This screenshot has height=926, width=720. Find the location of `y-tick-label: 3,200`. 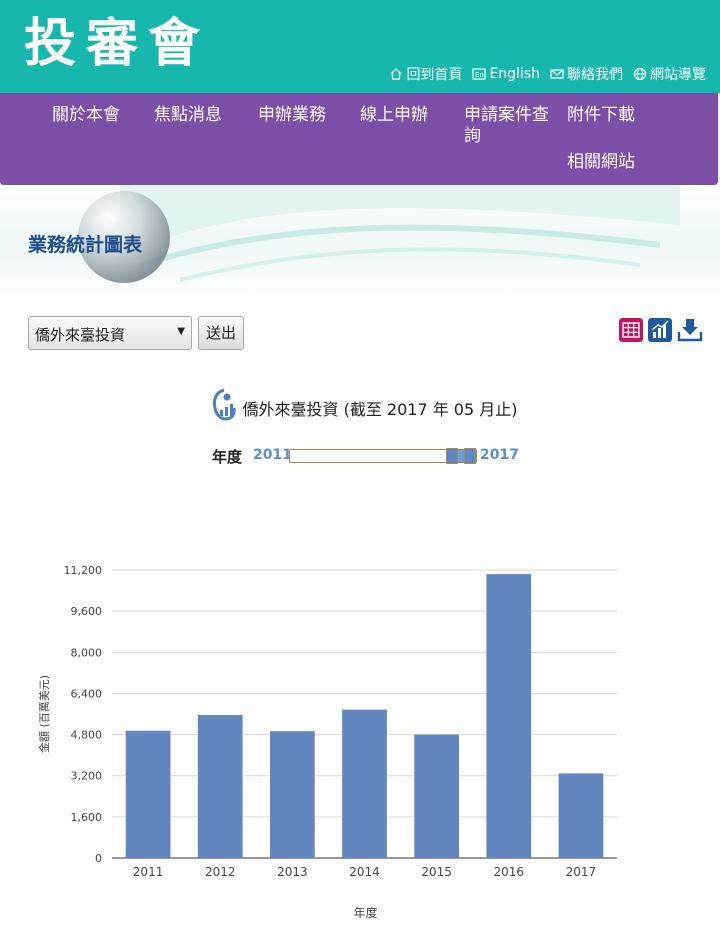

y-tick-label: 3,200 is located at coordinates (87, 776).